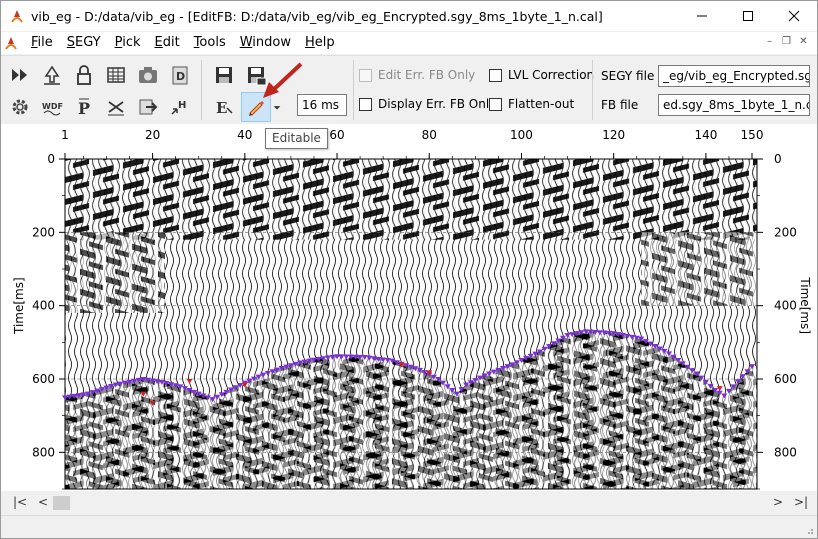  Describe the element at coordinates (628, 76) in the screenshot. I see `segy-file-label: SEGY file` at that location.